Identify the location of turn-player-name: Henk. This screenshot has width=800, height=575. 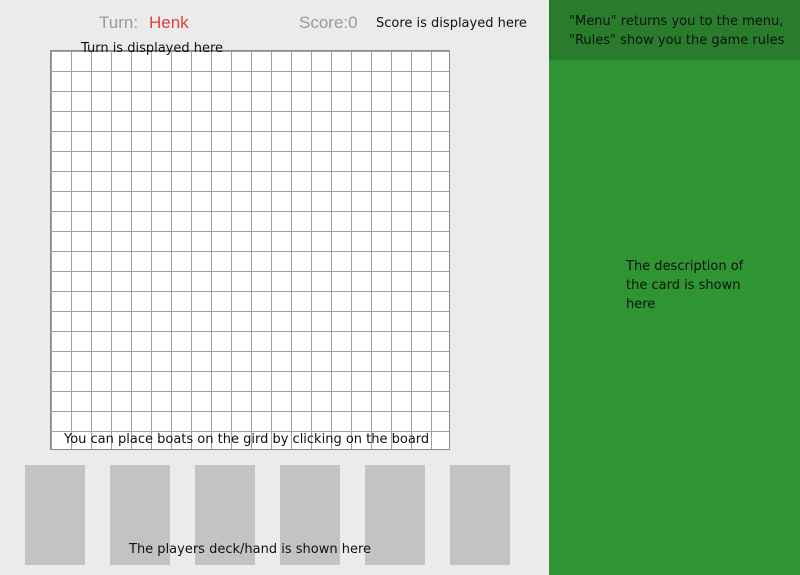
(169, 22).